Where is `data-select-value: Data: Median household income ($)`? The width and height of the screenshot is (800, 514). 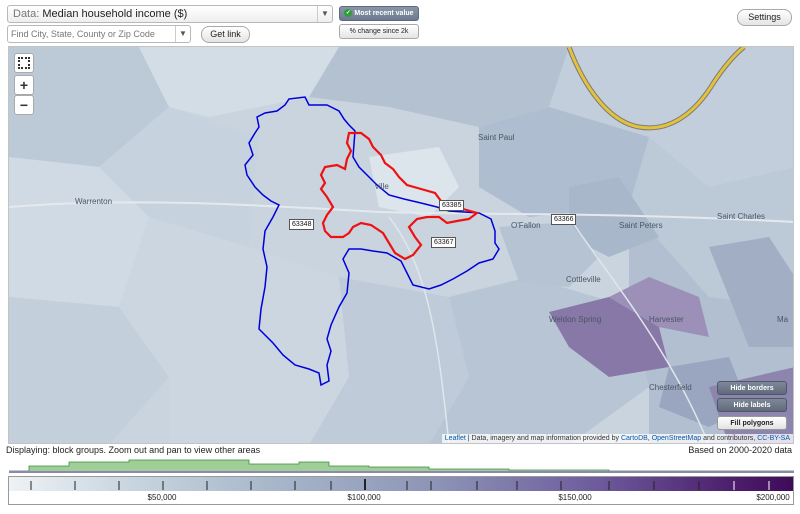 data-select-value: Data: Median household income ($) is located at coordinates (100, 14).